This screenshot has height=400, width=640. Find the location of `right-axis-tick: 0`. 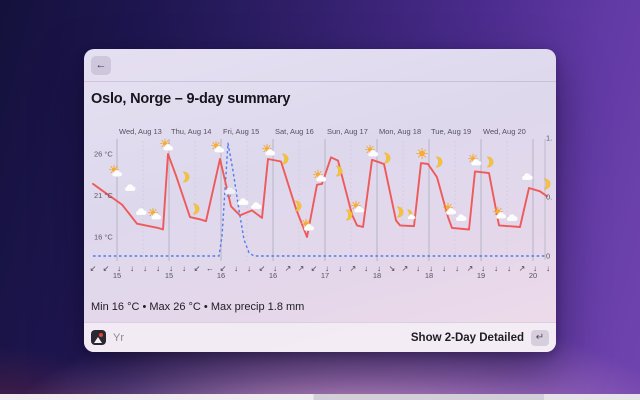

right-axis-tick: 0 is located at coordinates (548, 256).